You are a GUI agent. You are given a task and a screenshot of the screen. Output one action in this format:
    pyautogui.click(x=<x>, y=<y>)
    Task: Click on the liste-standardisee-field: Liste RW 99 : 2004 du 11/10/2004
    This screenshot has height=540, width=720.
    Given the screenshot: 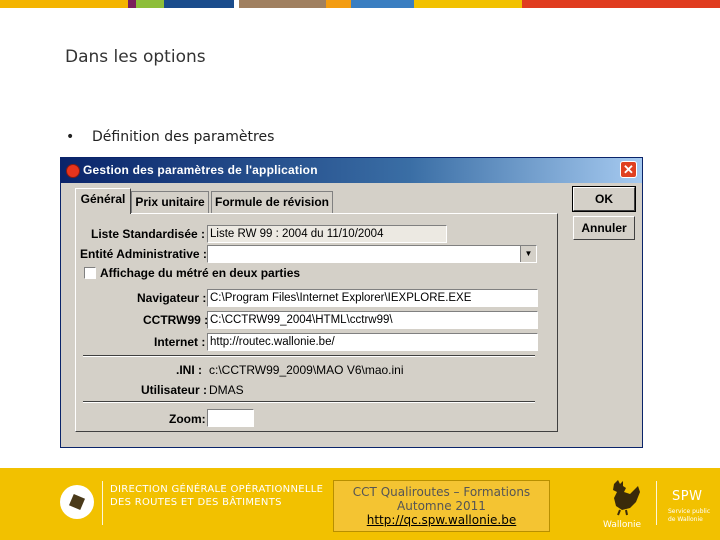 What is the action you would take?
    pyautogui.click(x=327, y=234)
    